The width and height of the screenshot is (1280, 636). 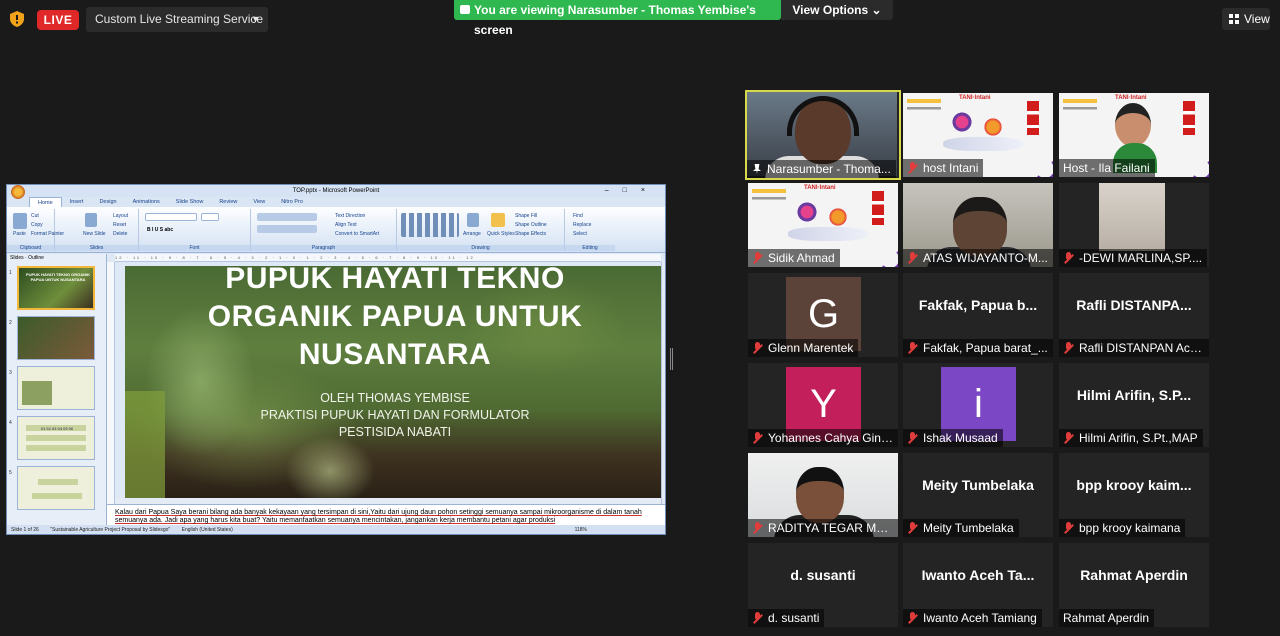 What do you see at coordinates (119, 225) in the screenshot?
I see `reset-label: Reset` at bounding box center [119, 225].